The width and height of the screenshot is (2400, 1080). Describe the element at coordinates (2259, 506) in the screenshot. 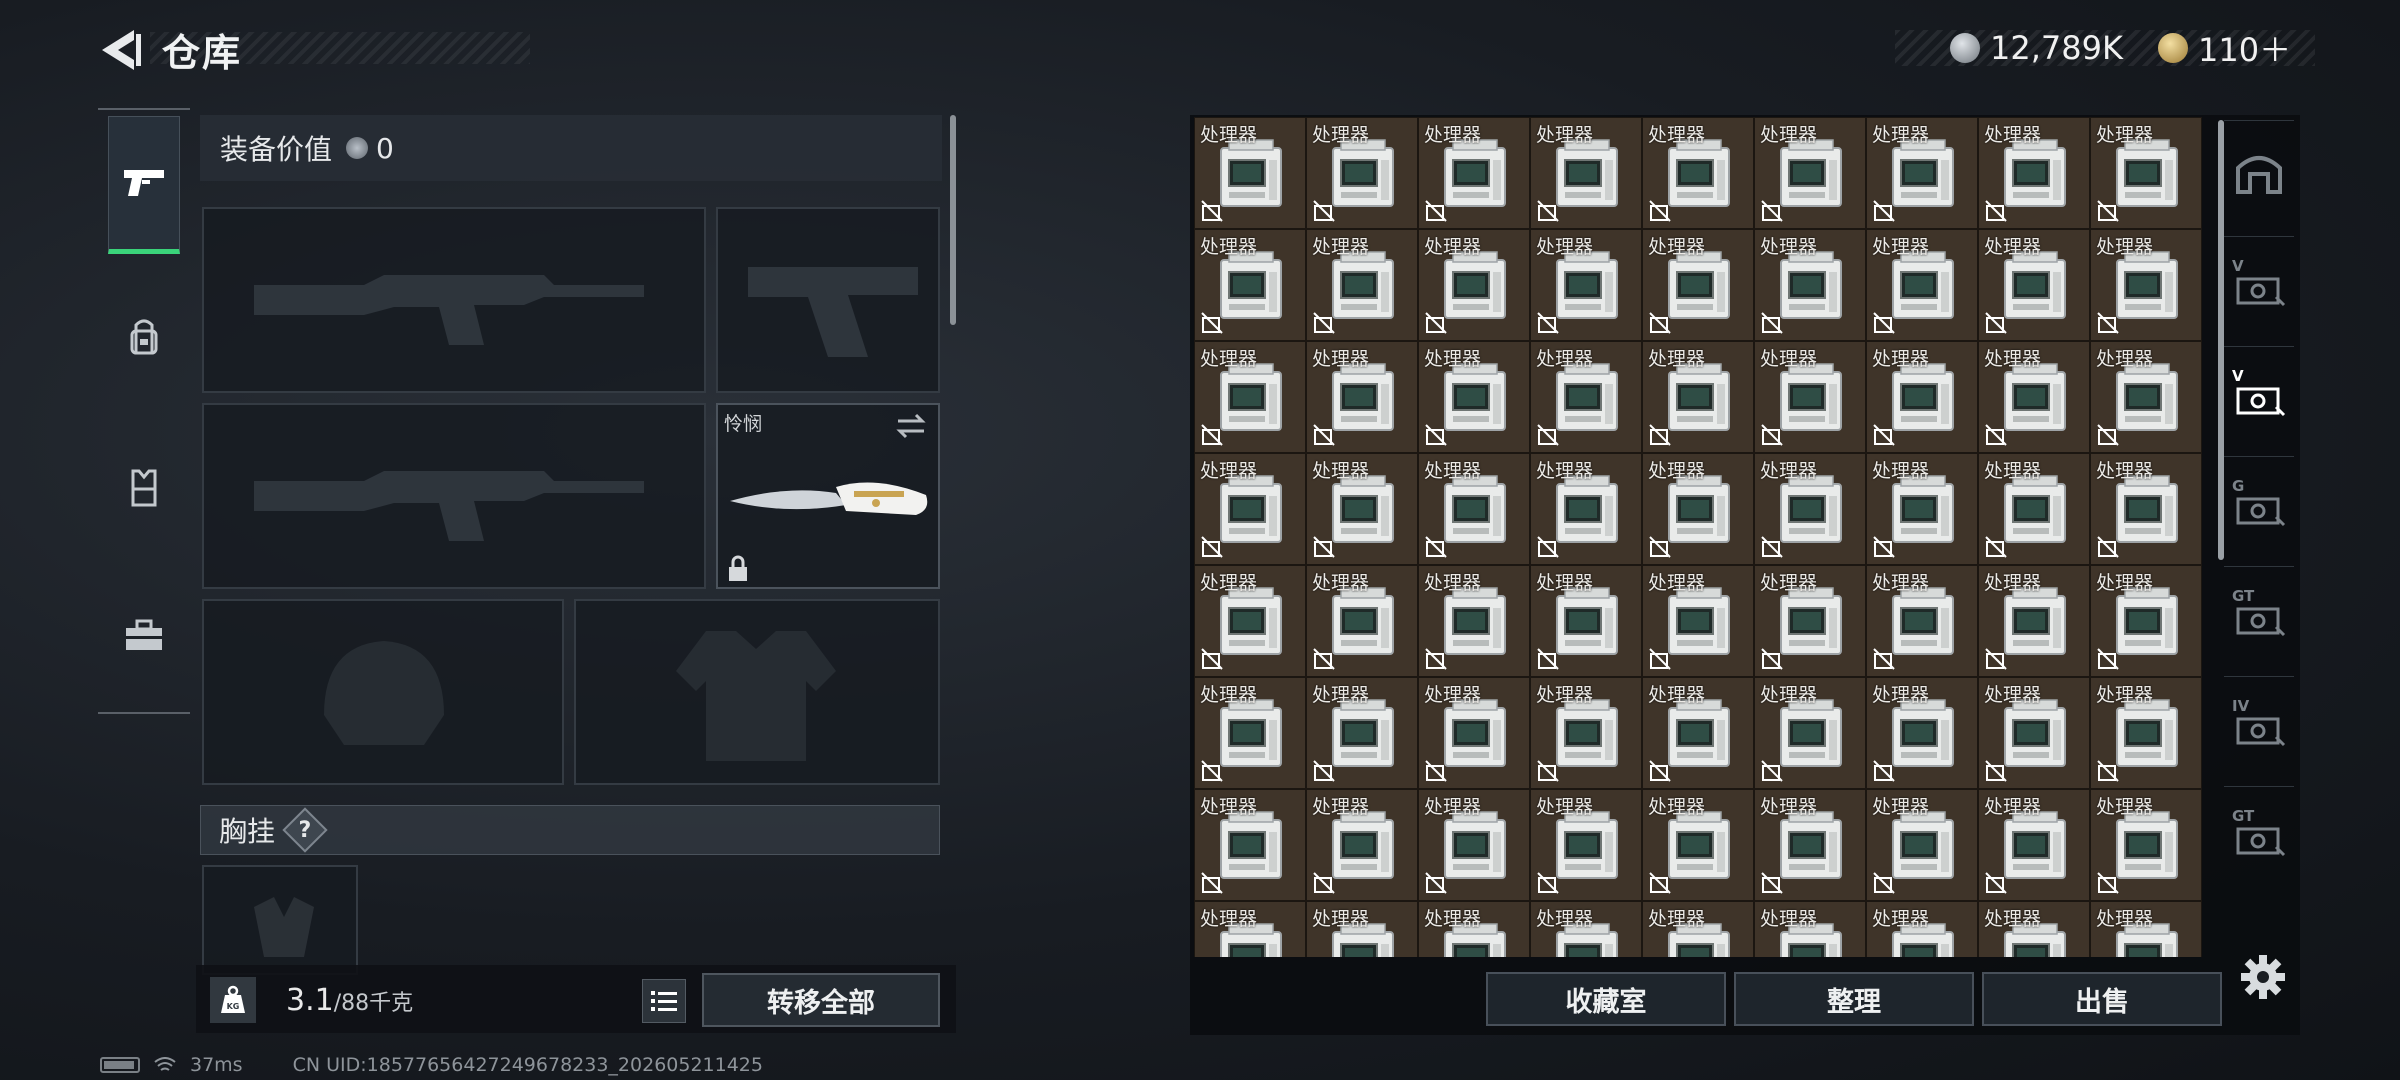

I see `filter-3: G` at that location.